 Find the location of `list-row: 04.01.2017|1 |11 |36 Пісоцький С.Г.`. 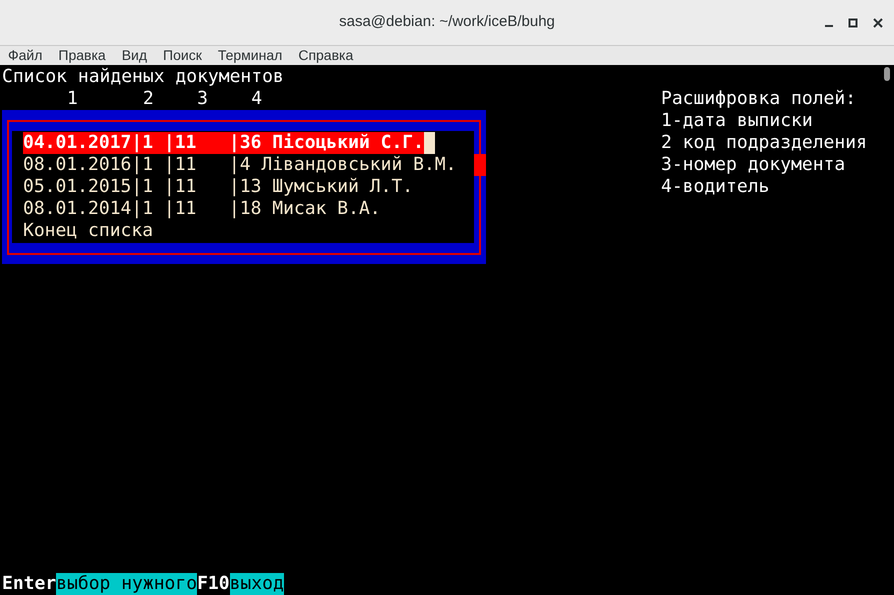

list-row: 04.01.2017|1 |11 |36 Пісоцький С.Г. is located at coordinates (223, 143).